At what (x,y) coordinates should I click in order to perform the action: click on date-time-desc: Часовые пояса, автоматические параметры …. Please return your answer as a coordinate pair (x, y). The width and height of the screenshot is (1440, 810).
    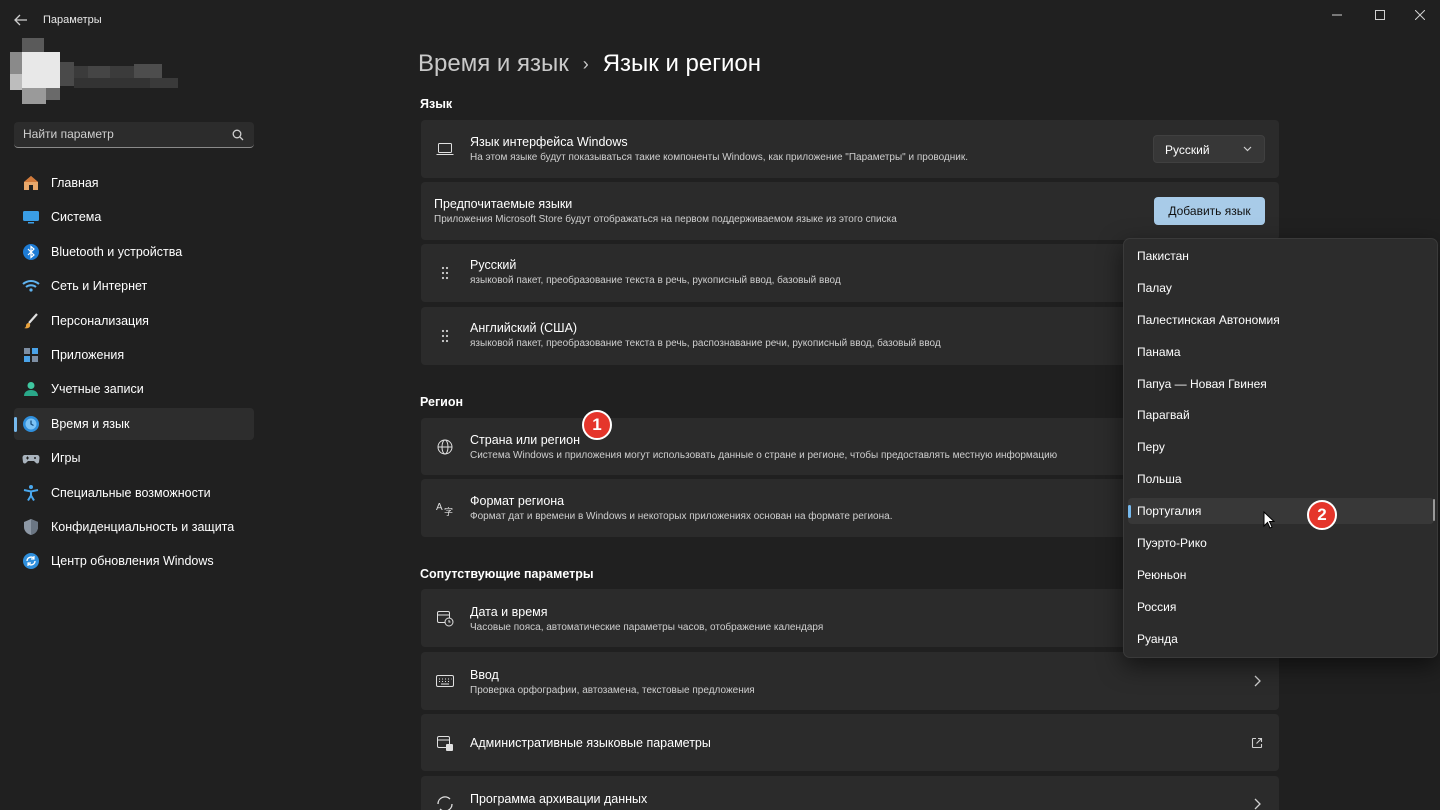
    Looking at the image, I should click on (647, 627).